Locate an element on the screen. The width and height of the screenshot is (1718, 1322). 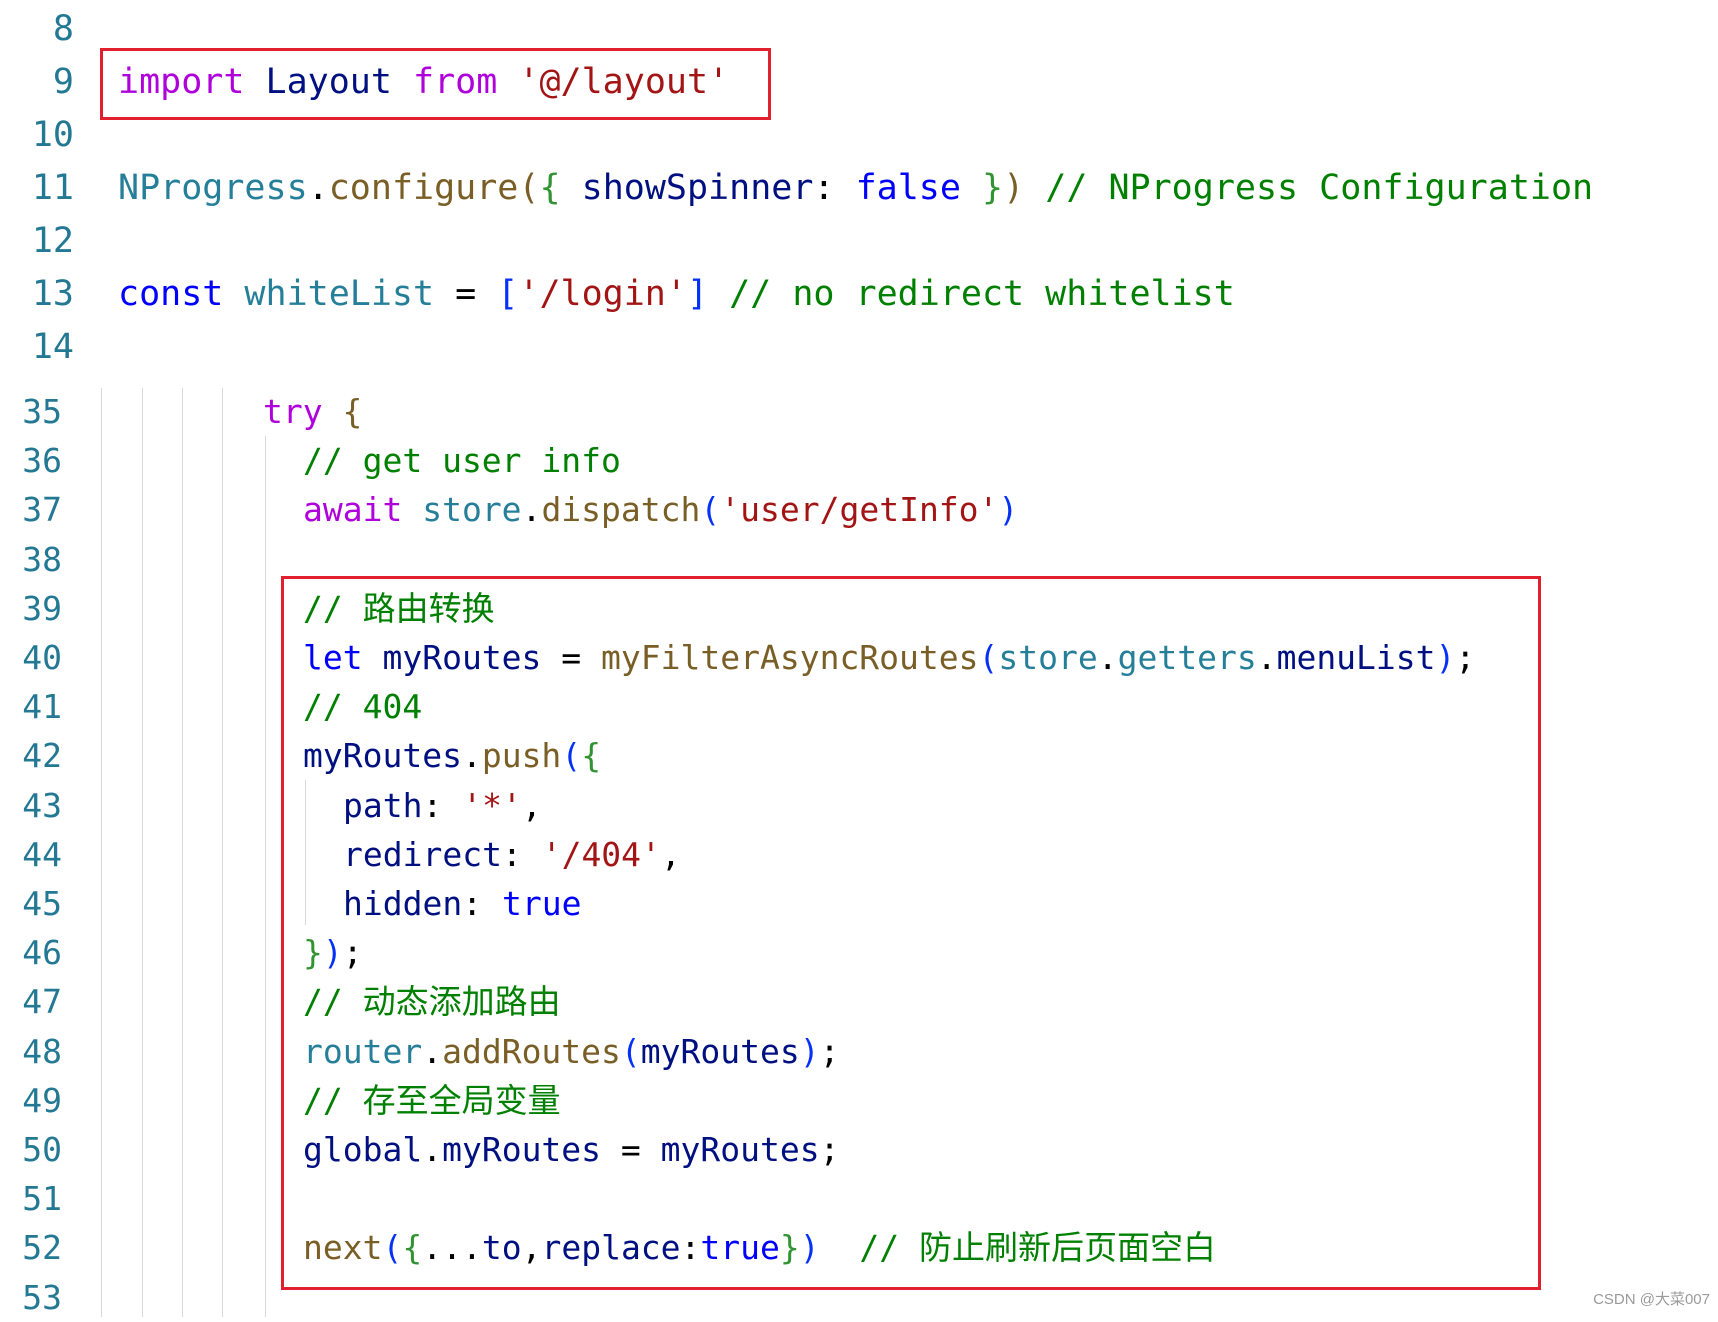
code-text: await store.dispatch('user/getInfo') is located at coordinates (660, 510).